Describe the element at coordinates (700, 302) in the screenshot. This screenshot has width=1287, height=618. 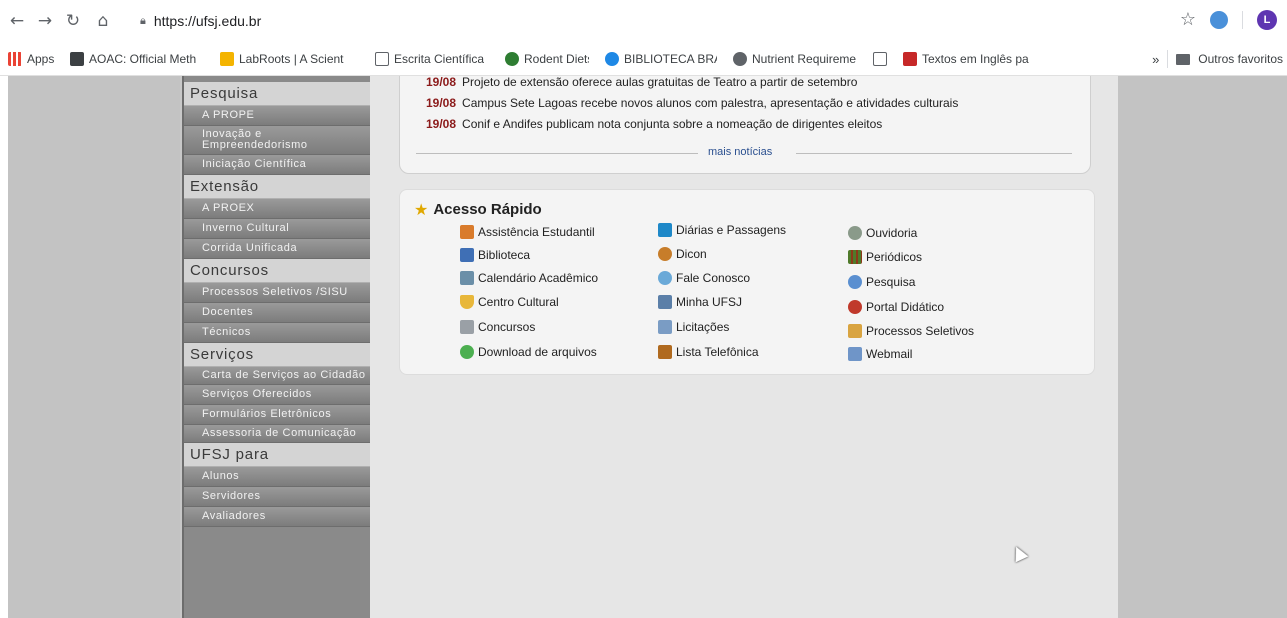
I see `quick-link-minha-ufsj: Minha UFSJ` at that location.